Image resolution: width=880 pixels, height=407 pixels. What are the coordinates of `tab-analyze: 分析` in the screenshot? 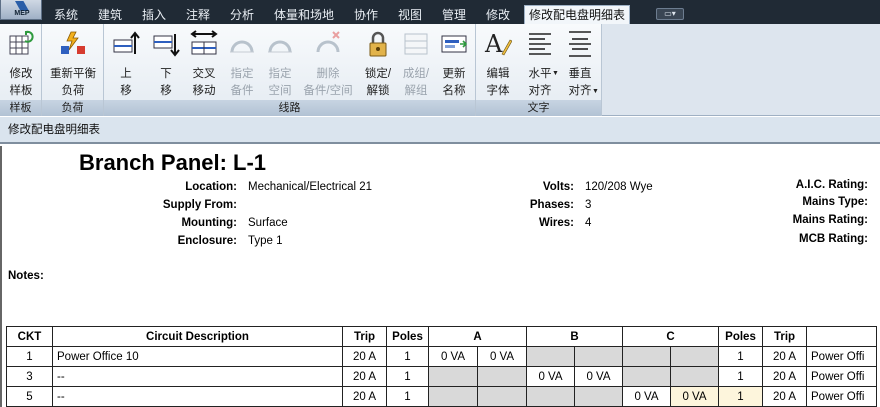 It's located at (242, 15).